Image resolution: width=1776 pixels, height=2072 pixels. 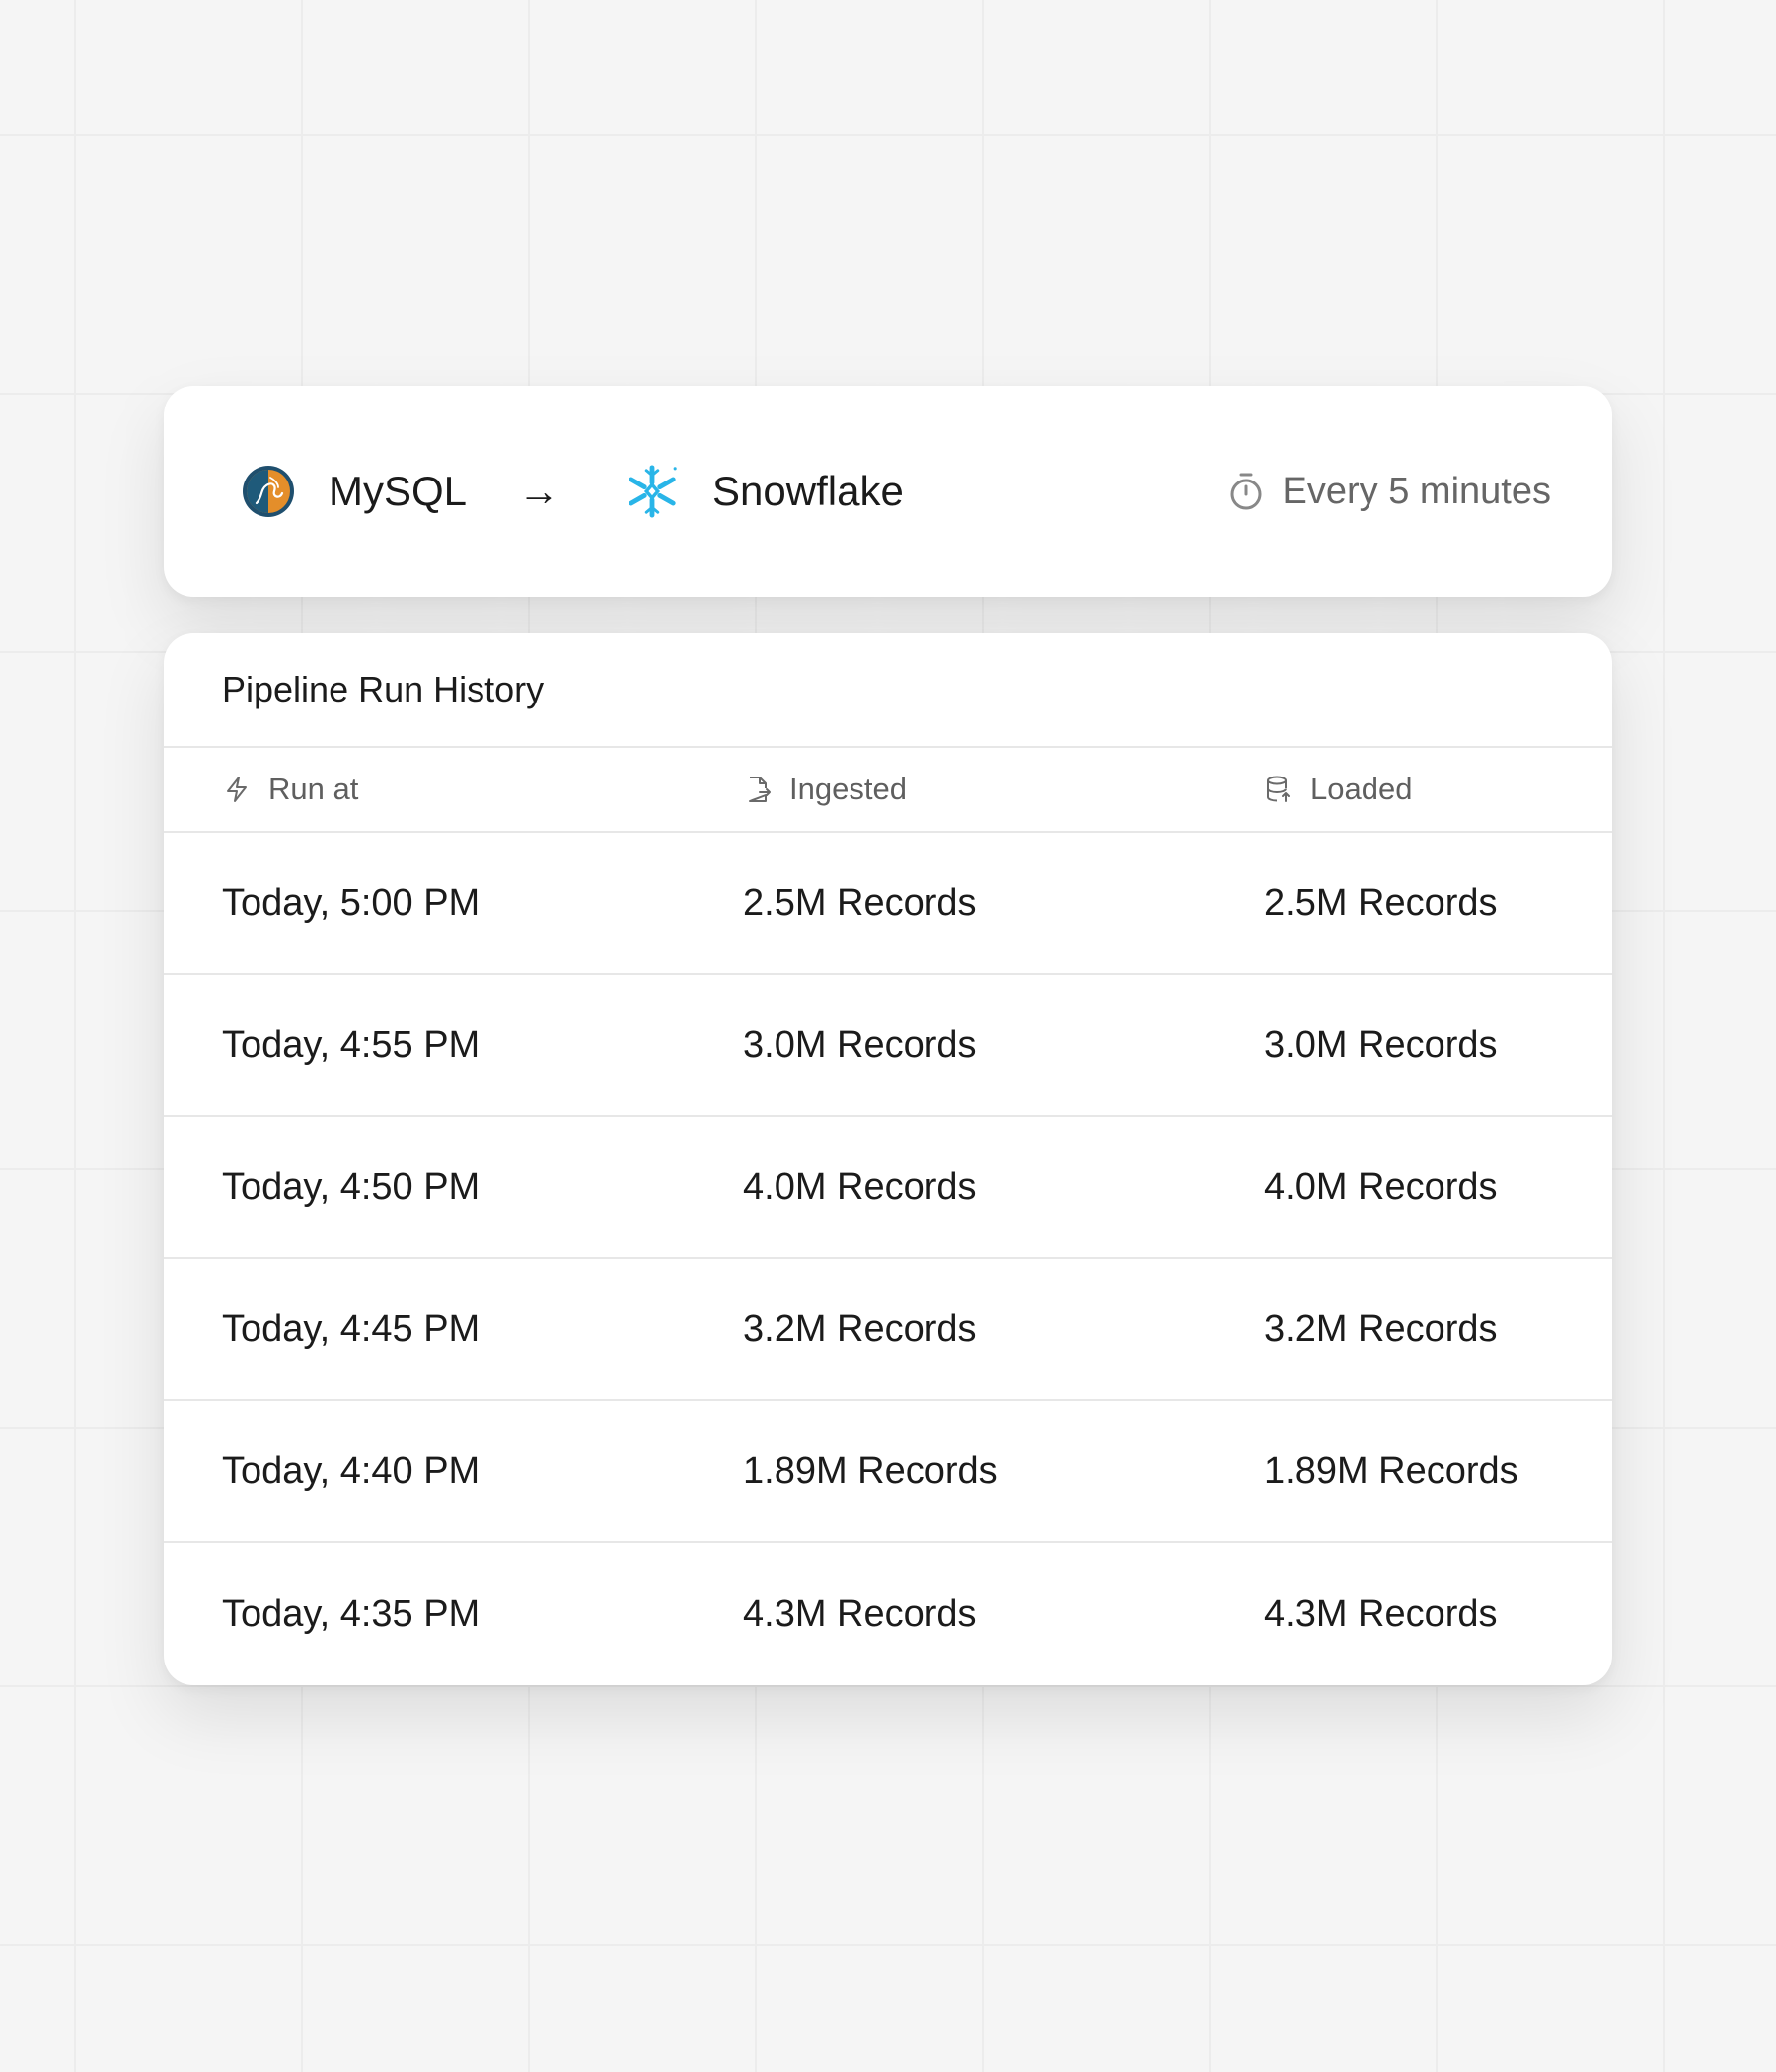 I want to click on snowflake-logo-icon, so click(x=652, y=492).